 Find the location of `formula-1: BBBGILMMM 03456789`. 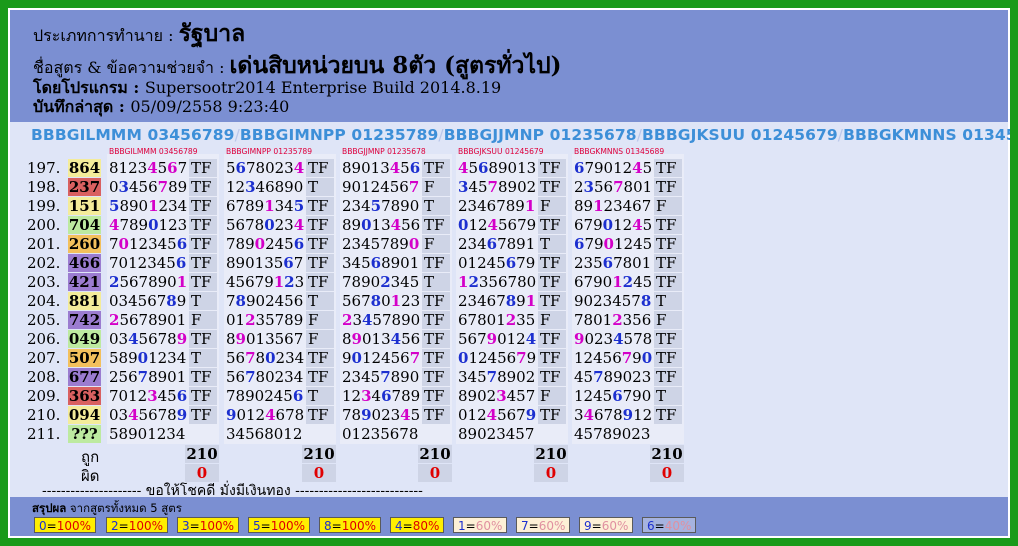

formula-1: BBBGILMMM 03456789 is located at coordinates (133, 135).